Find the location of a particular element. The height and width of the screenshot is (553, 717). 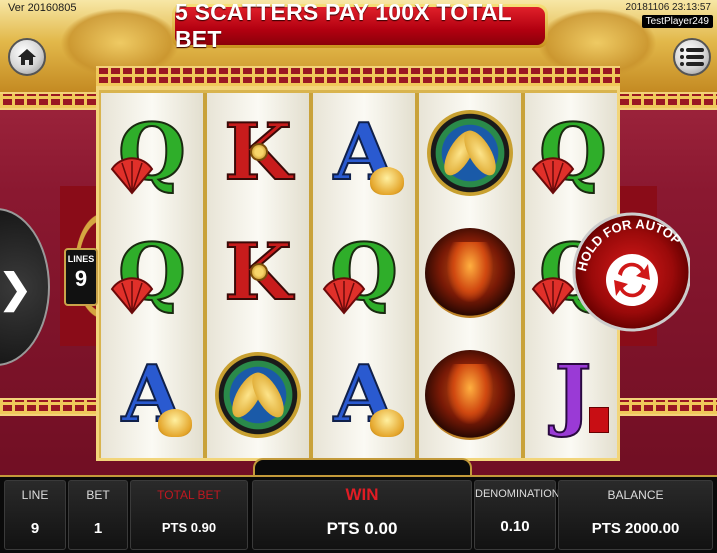

symbol-j: J is located at coordinates (573, 395).